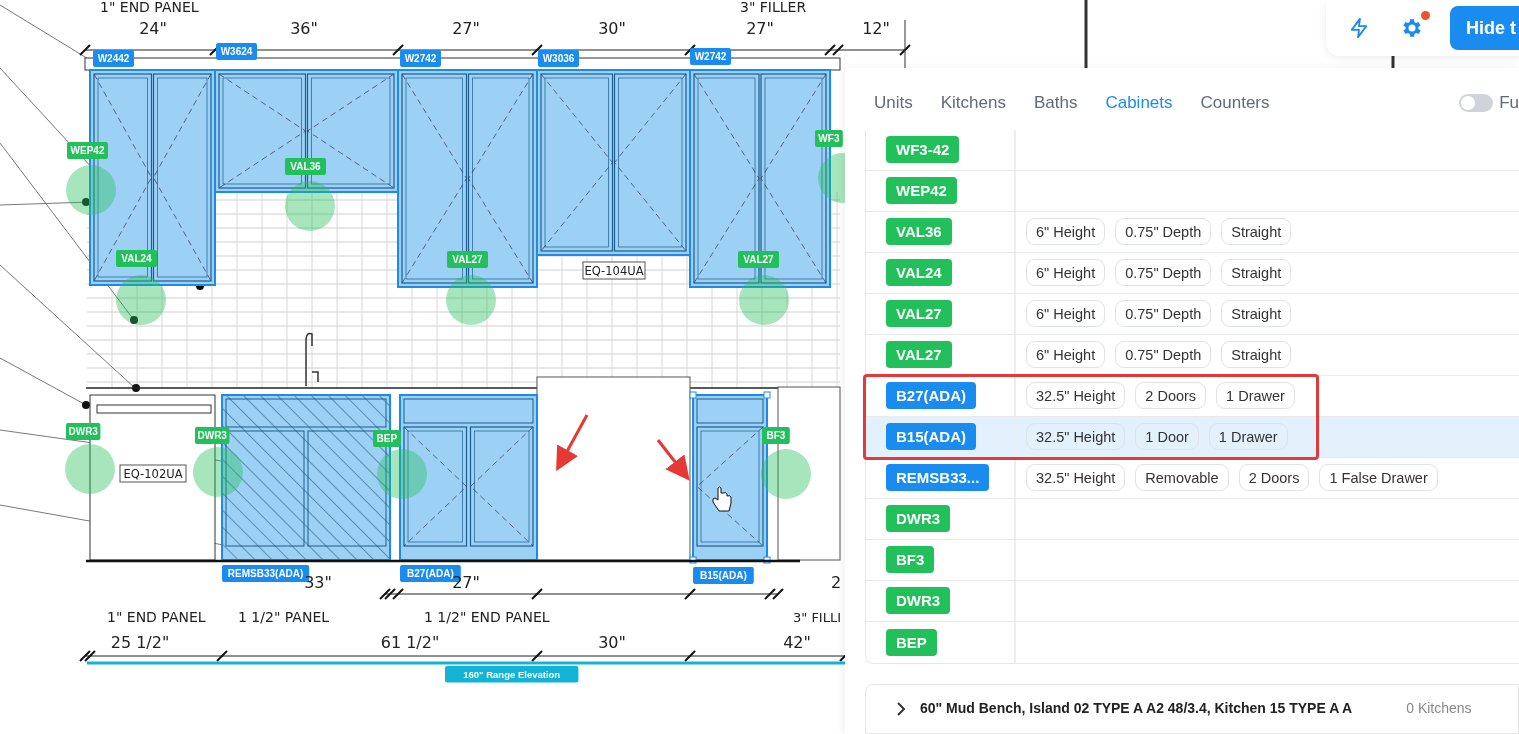  What do you see at coordinates (410, 642) in the screenshot?
I see `dimension-label: 61 1/2"` at bounding box center [410, 642].